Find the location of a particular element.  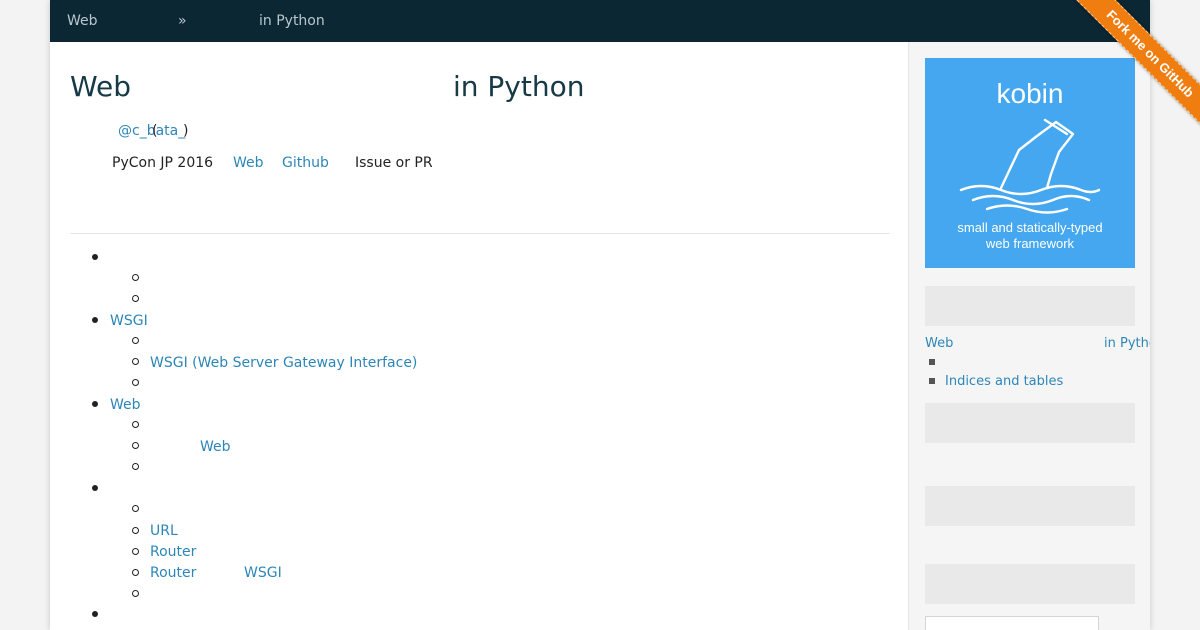

sidebar-toc-title-right: in Python is located at coordinates (1127, 343).